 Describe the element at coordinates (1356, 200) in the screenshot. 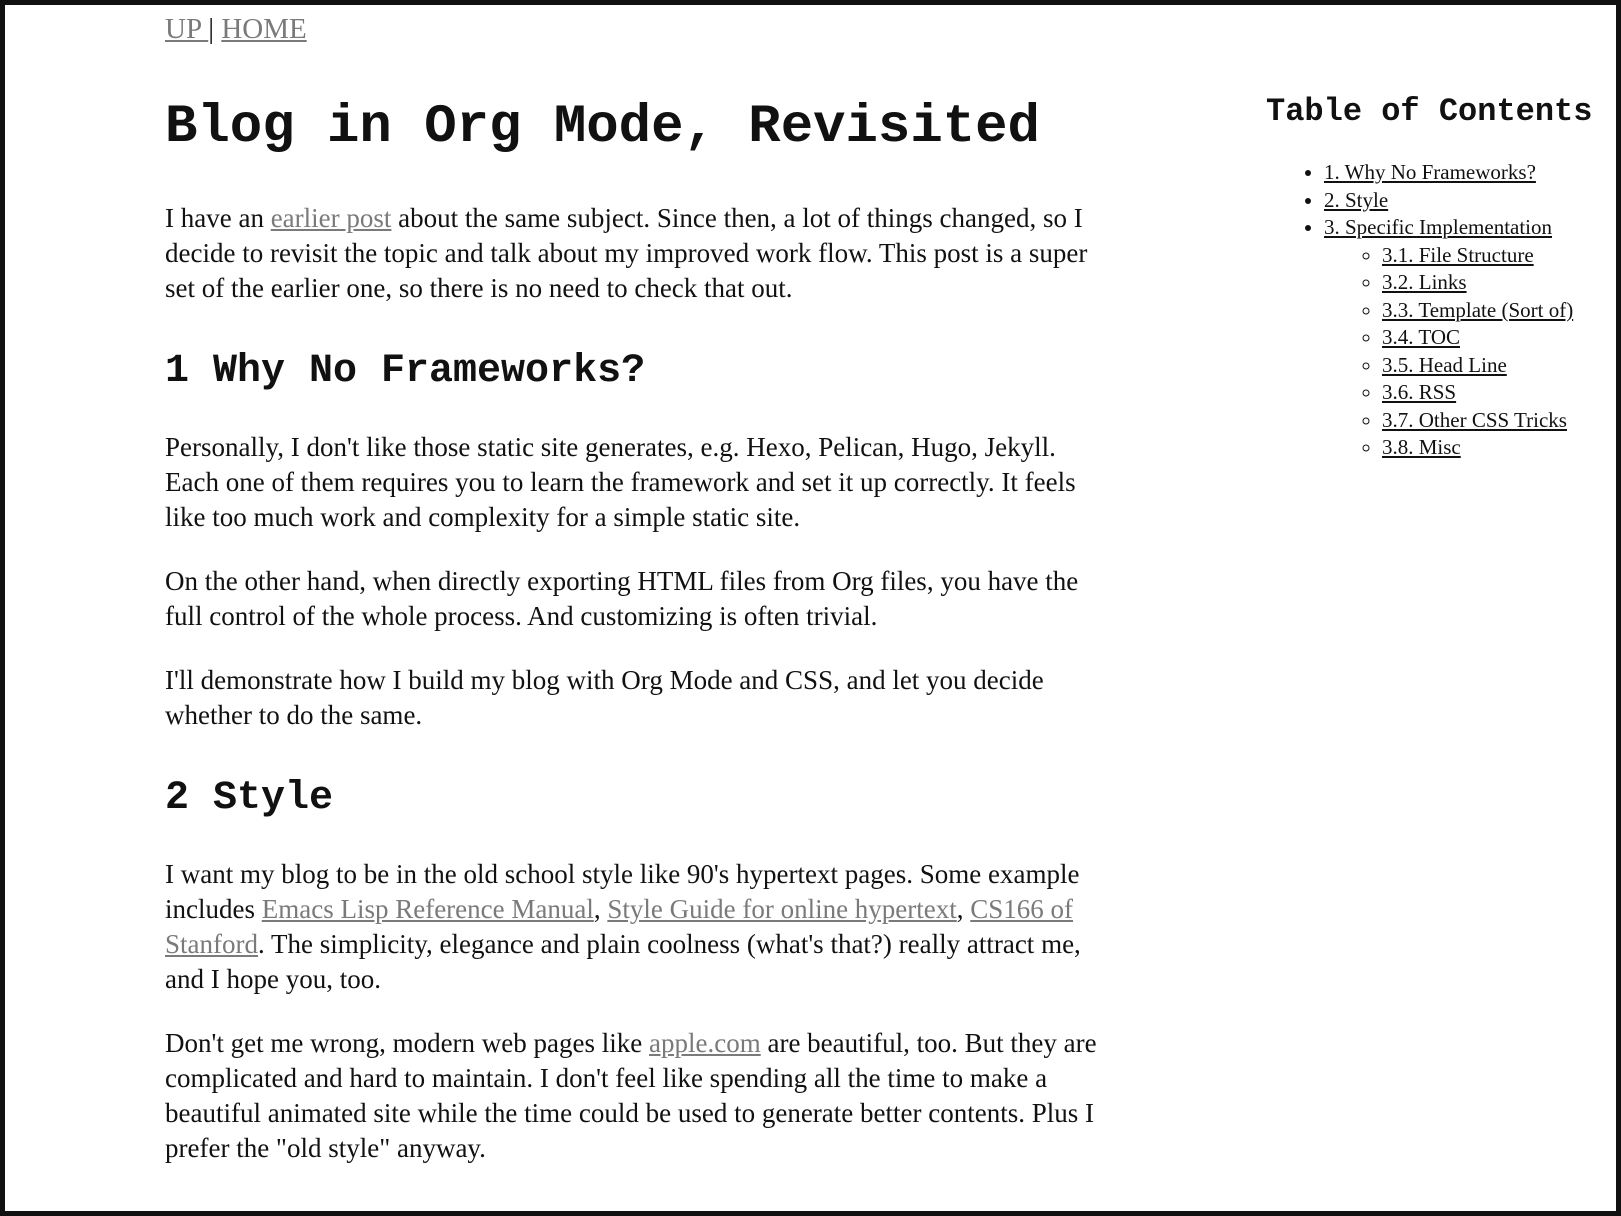

I see `toc-link-style: 2. Style` at that location.